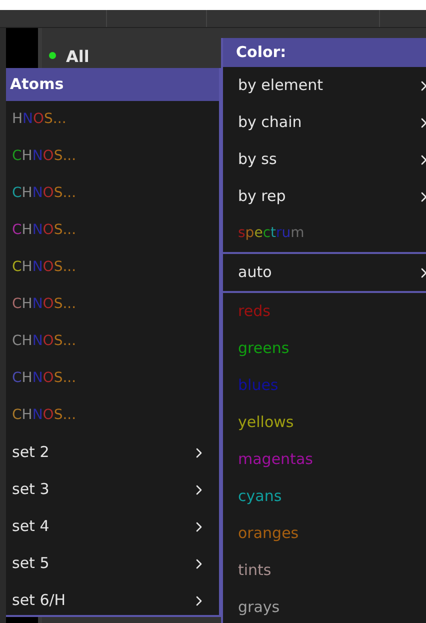 This screenshot has height=623, width=426. What do you see at coordinates (329, 196) in the screenshot?
I see `menu-item: by rep` at bounding box center [329, 196].